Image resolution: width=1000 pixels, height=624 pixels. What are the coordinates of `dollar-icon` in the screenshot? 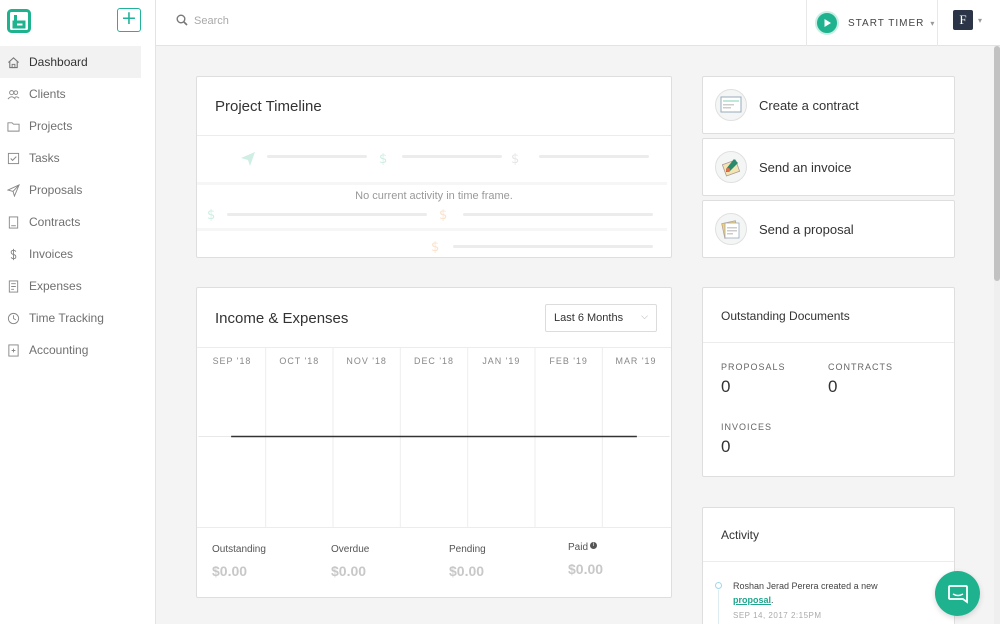 It's located at (13, 254).